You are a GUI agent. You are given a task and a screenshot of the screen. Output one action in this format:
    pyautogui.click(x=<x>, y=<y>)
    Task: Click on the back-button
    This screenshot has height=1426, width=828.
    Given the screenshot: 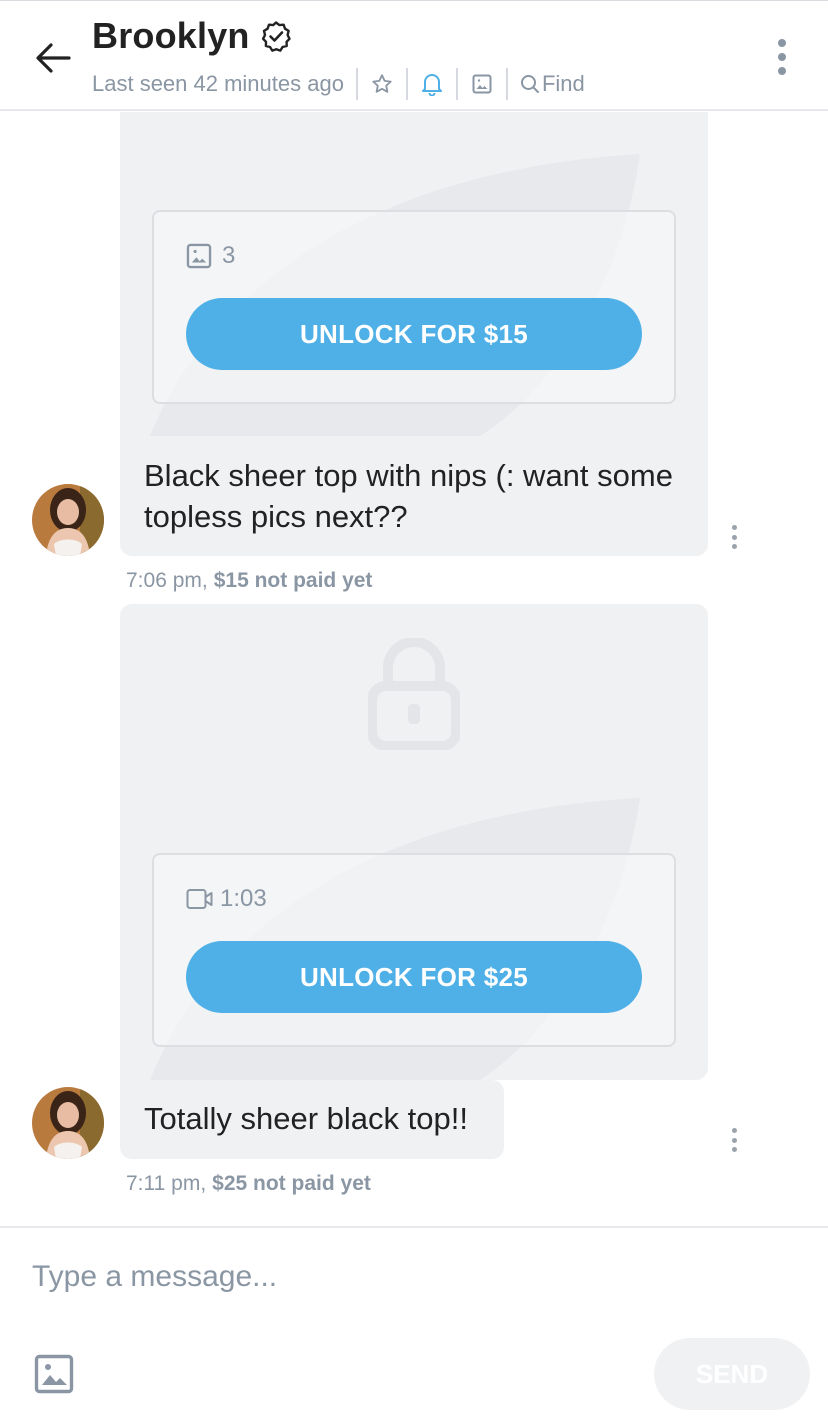 What is the action you would take?
    pyautogui.click(x=53, y=58)
    